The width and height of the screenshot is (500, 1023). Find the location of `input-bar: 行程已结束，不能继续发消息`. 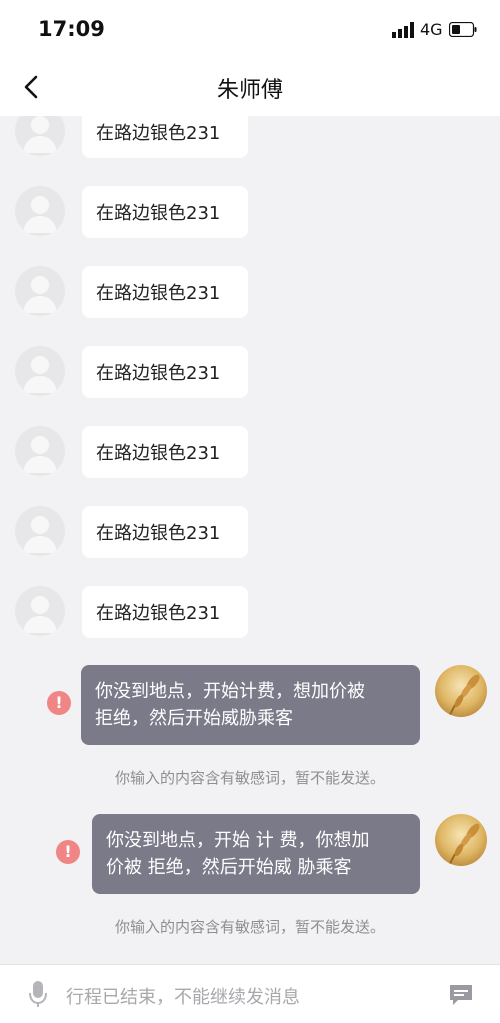

input-bar: 行程已结束，不能继续发消息 is located at coordinates (250, 993).